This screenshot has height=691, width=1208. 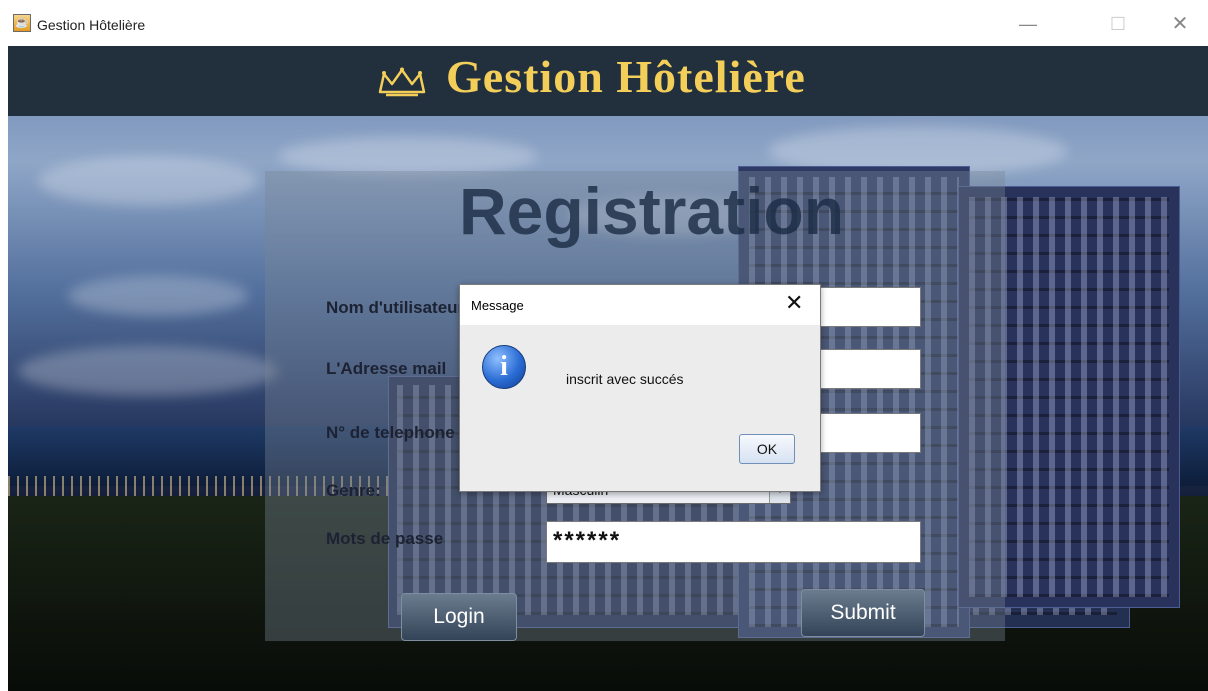 What do you see at coordinates (863, 613) in the screenshot?
I see `submit-button: Submit` at bounding box center [863, 613].